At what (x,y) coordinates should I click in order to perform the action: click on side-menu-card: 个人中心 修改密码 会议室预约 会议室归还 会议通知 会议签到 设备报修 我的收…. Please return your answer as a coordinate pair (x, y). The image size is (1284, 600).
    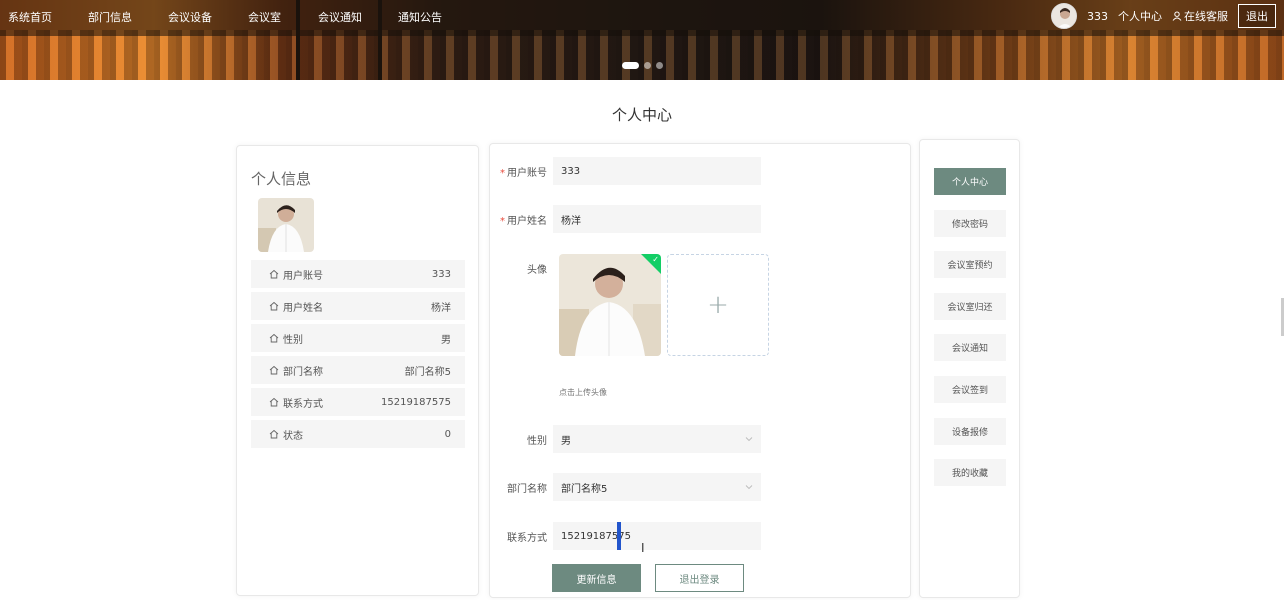
    Looking at the image, I should click on (969, 368).